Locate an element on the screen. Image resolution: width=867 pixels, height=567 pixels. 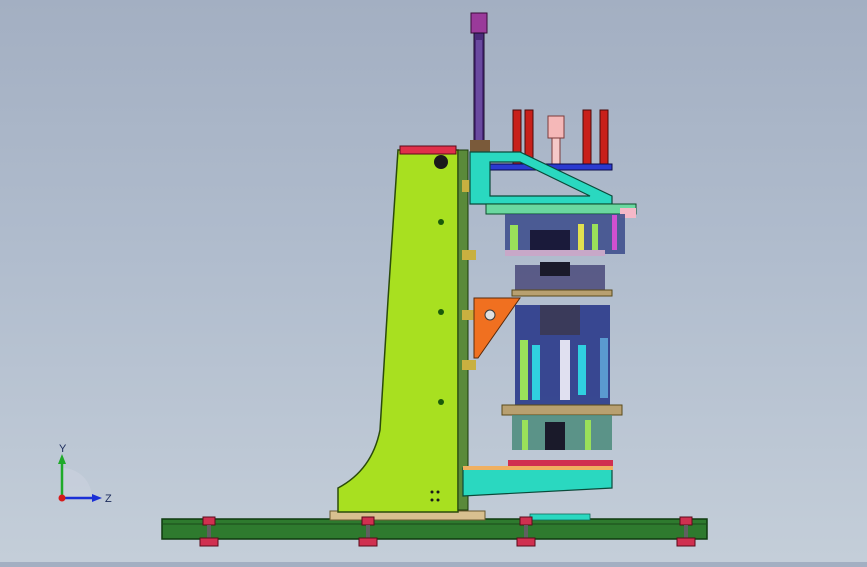
x-axis-origin is located at coordinates (62, 498).